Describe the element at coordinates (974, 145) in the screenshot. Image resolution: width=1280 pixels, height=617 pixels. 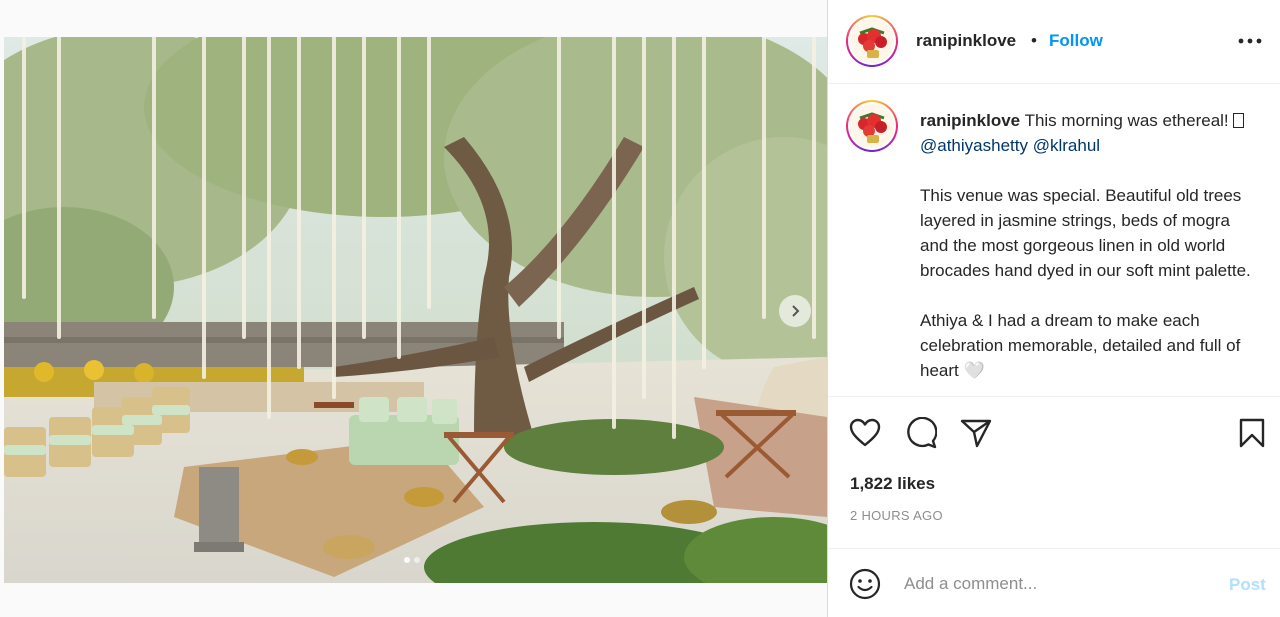
I see `mention-athiyashetty: @athiyashetty` at that location.